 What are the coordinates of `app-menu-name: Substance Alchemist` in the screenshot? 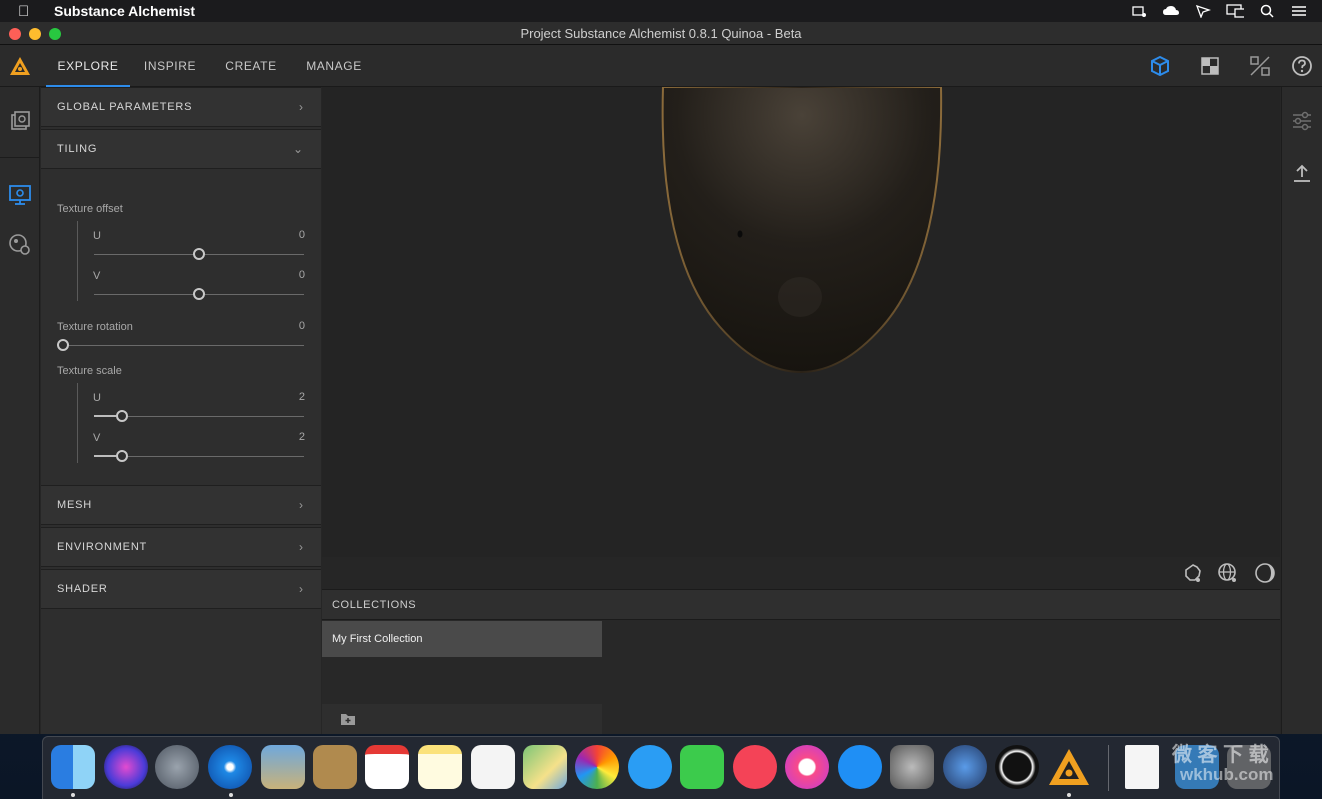 It's located at (124, 11).